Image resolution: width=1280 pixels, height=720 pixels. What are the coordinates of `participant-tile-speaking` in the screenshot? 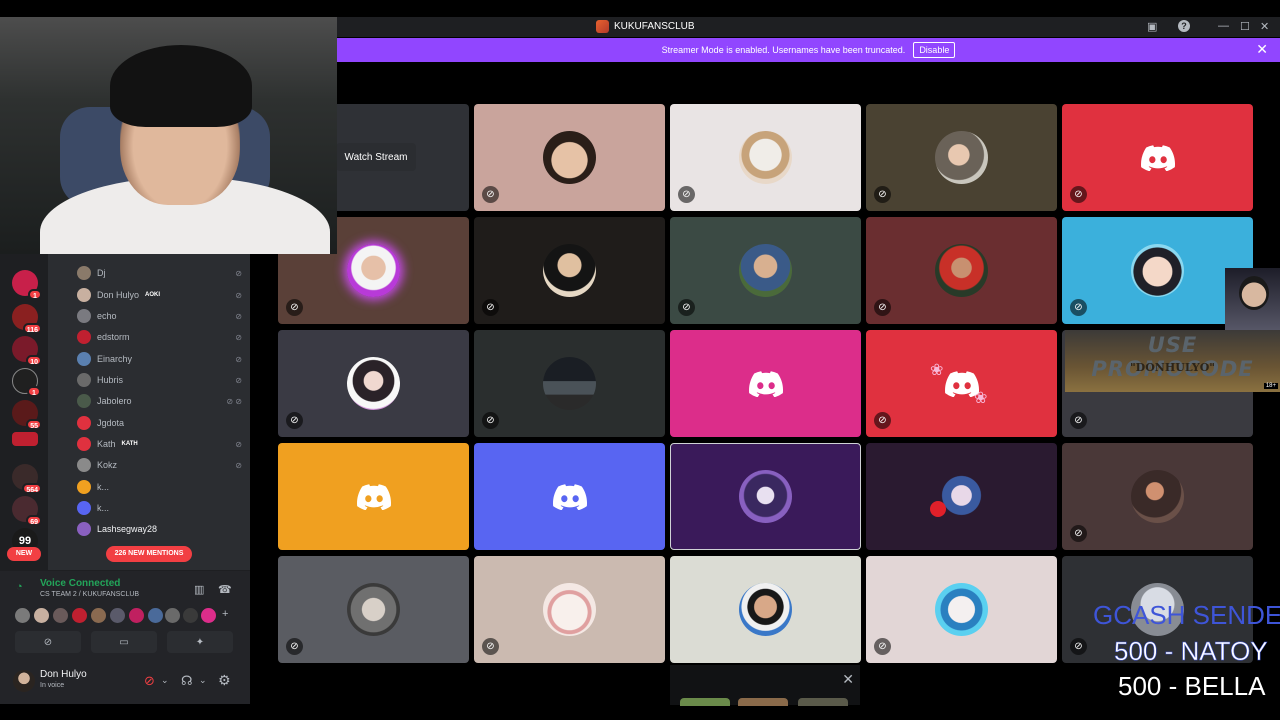 It's located at (765, 496).